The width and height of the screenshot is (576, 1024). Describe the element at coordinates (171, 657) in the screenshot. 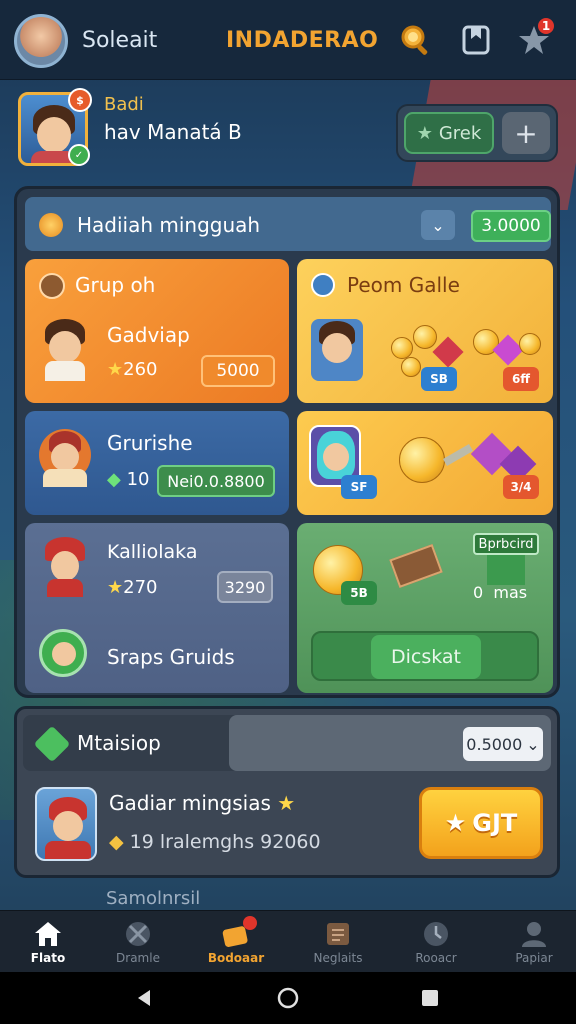

I see `kalliolaka-footer: Sraps Gruids` at that location.